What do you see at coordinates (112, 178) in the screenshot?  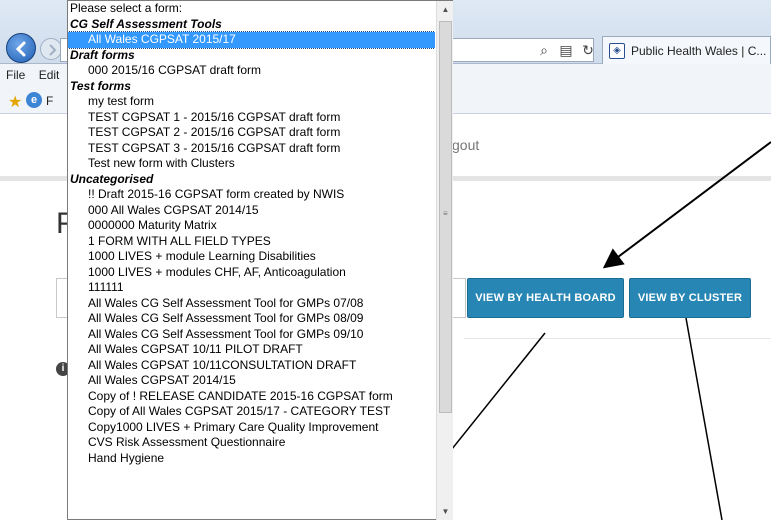 I see `dropdown-group-label: Uncategorised` at bounding box center [112, 178].